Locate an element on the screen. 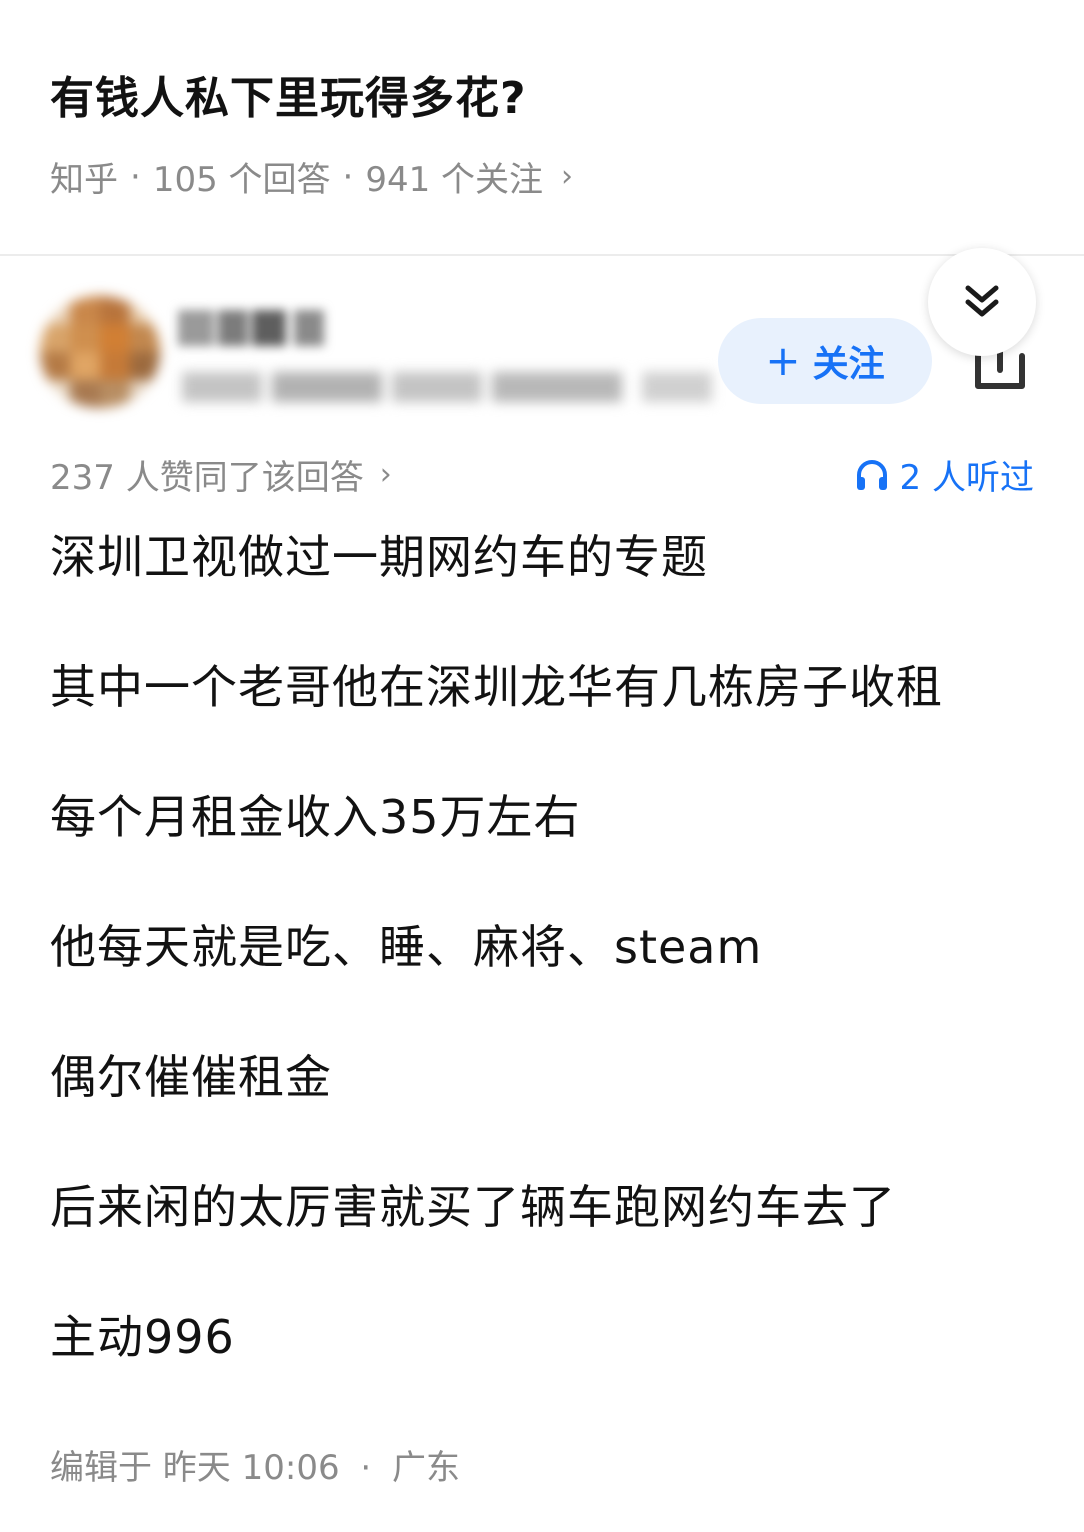 This screenshot has width=1084, height=1532. author-bio-redacted is located at coordinates (452, 386).